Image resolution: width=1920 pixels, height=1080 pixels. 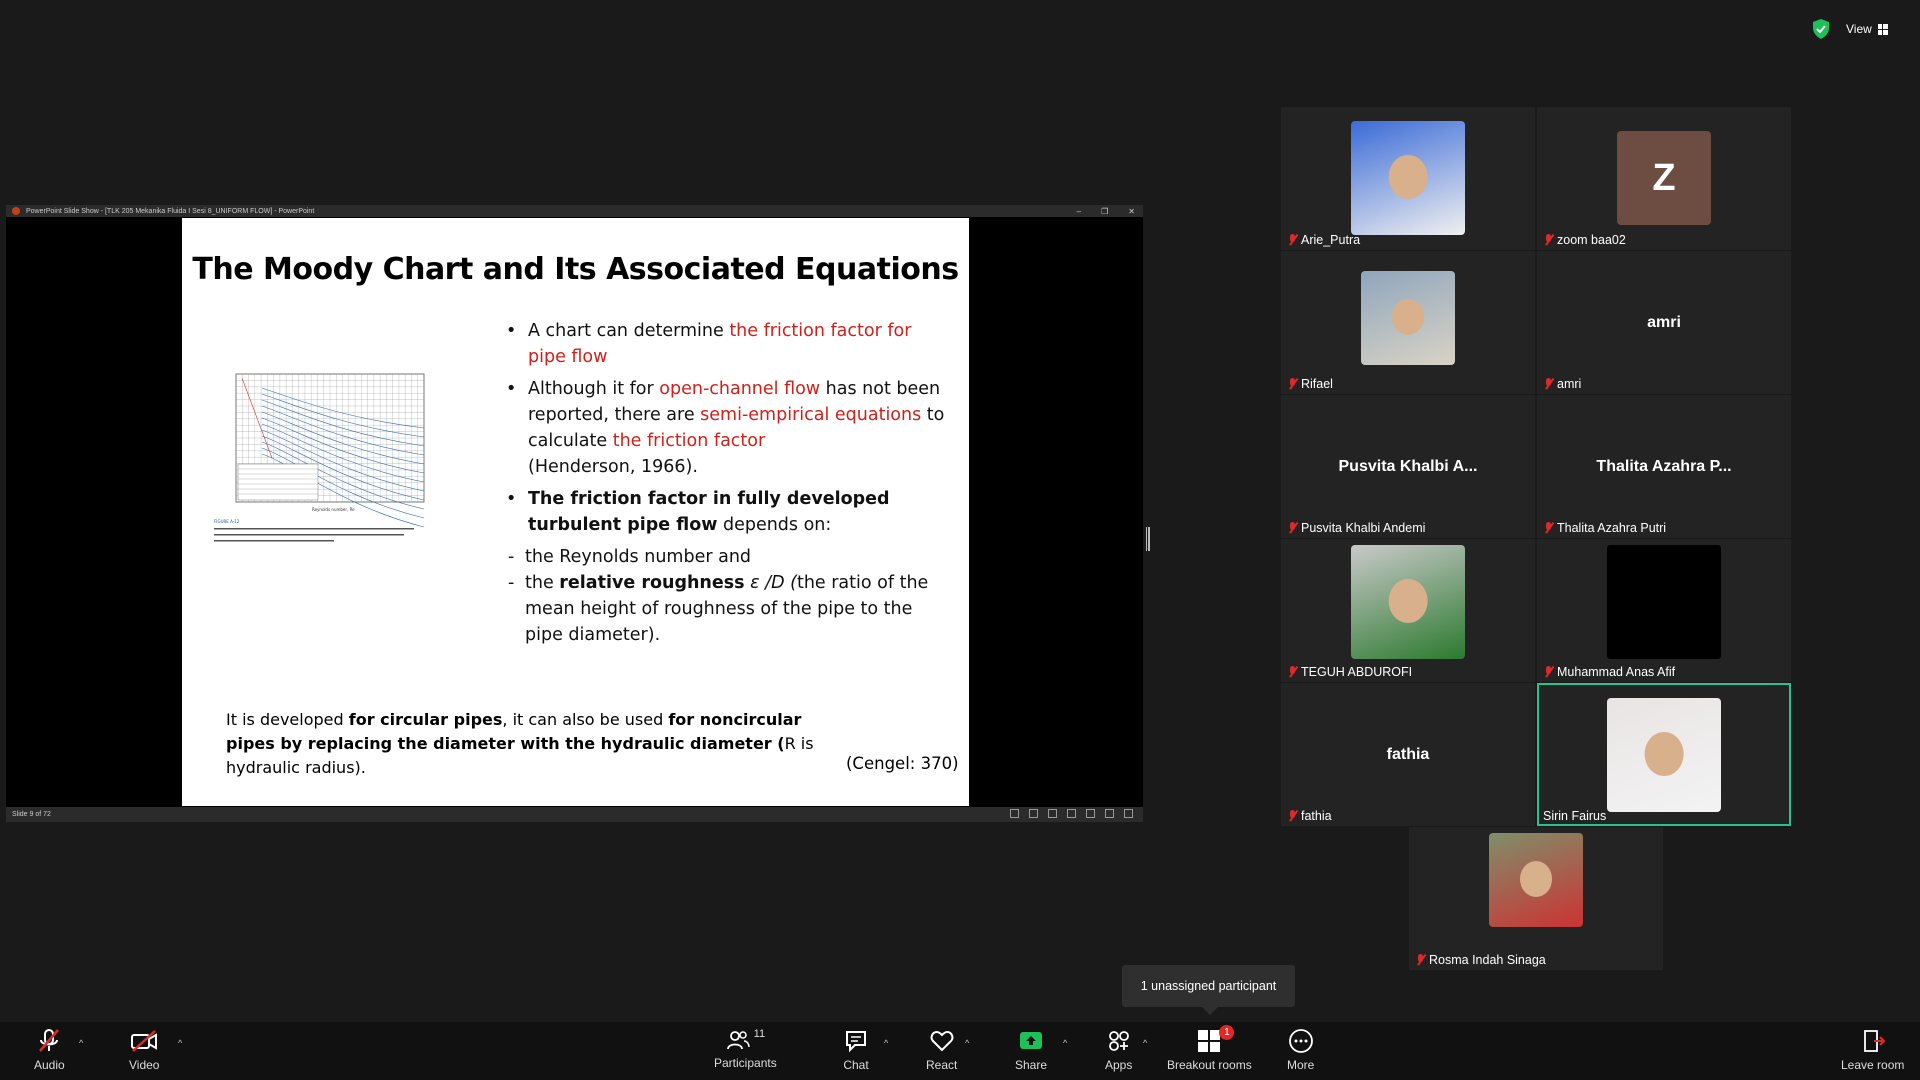 What do you see at coordinates (144, 1041) in the screenshot?
I see `video-off-icon` at bounding box center [144, 1041].